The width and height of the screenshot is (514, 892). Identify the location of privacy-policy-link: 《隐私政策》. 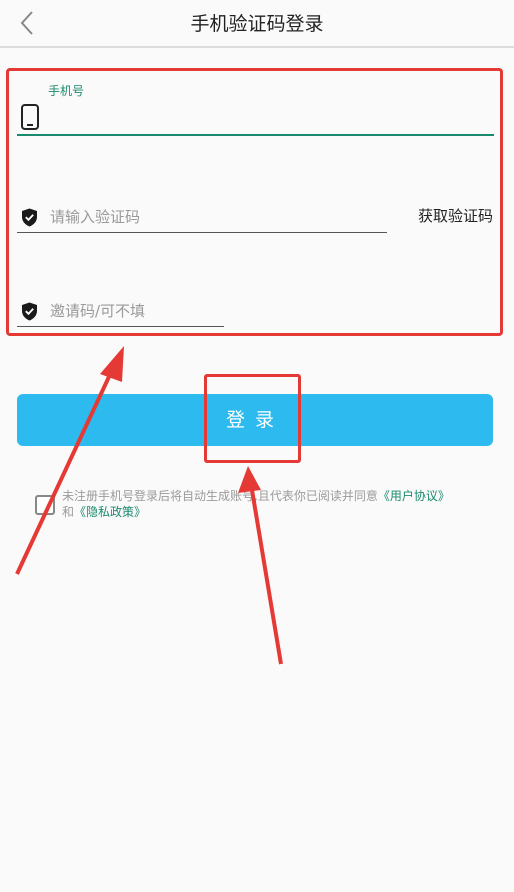
(110, 512).